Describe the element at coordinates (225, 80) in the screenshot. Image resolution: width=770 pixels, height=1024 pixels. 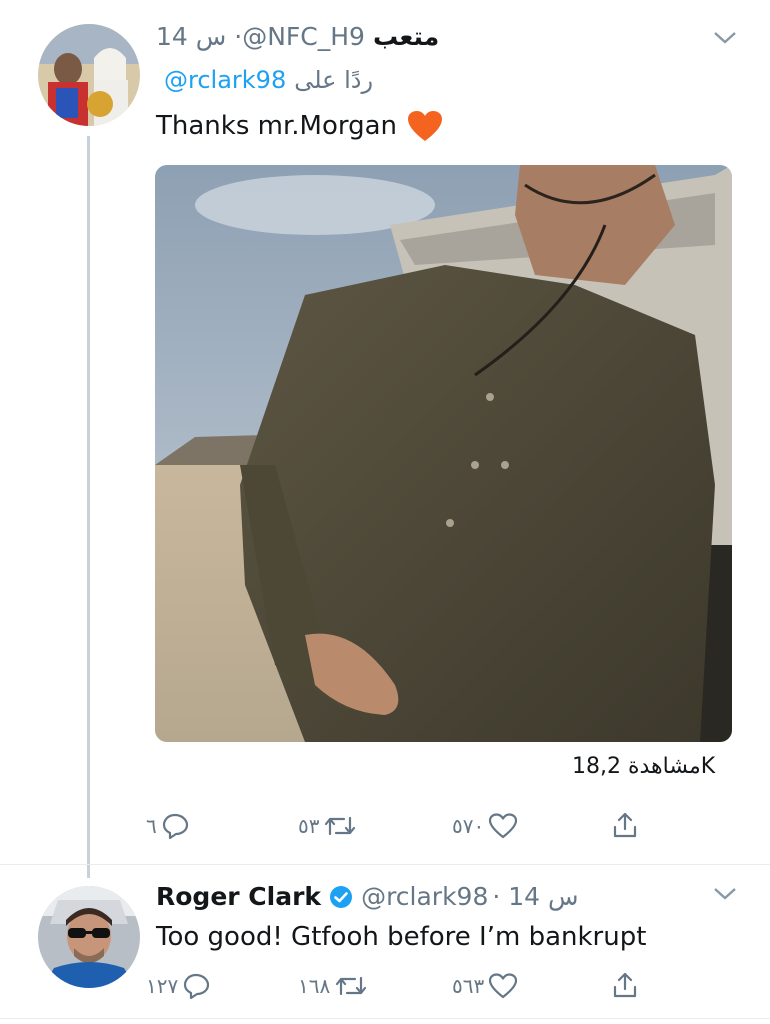
I see `replying-to-mention: @rclark98` at that location.